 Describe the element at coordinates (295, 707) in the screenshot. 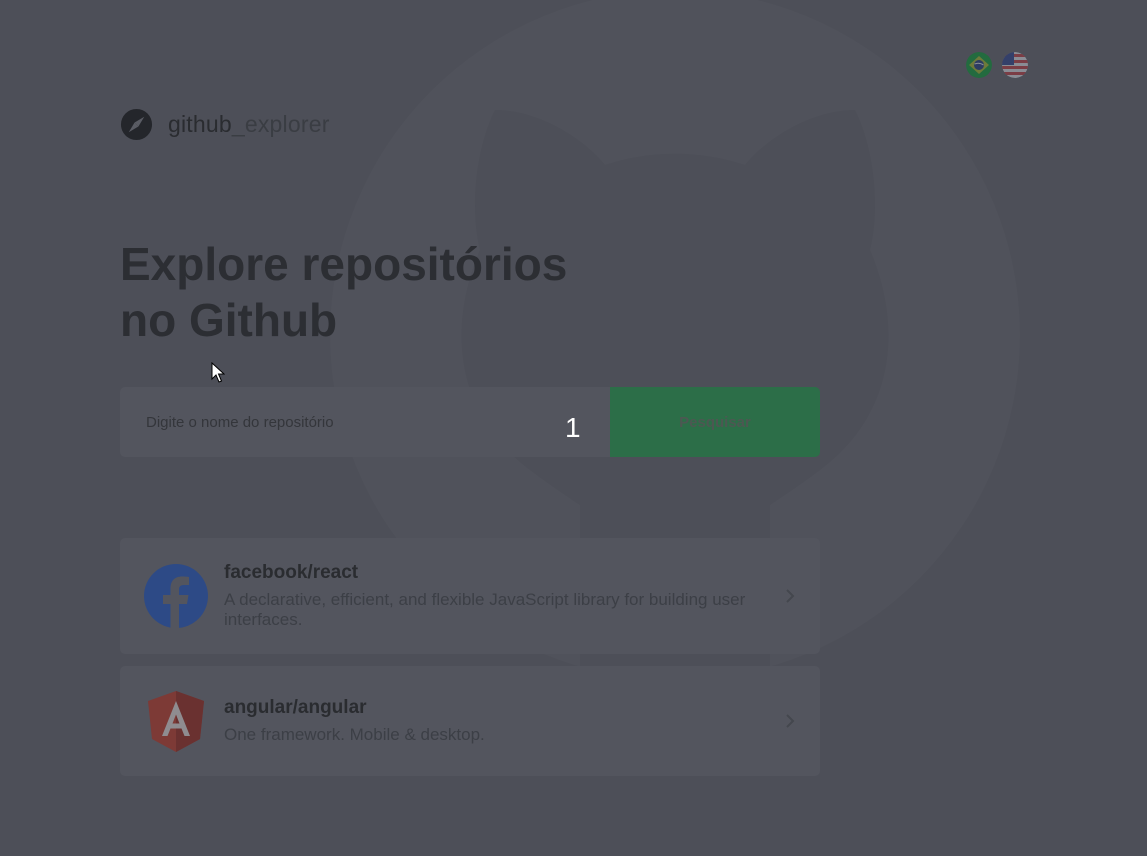

I see `repository-name: angular/angular` at that location.